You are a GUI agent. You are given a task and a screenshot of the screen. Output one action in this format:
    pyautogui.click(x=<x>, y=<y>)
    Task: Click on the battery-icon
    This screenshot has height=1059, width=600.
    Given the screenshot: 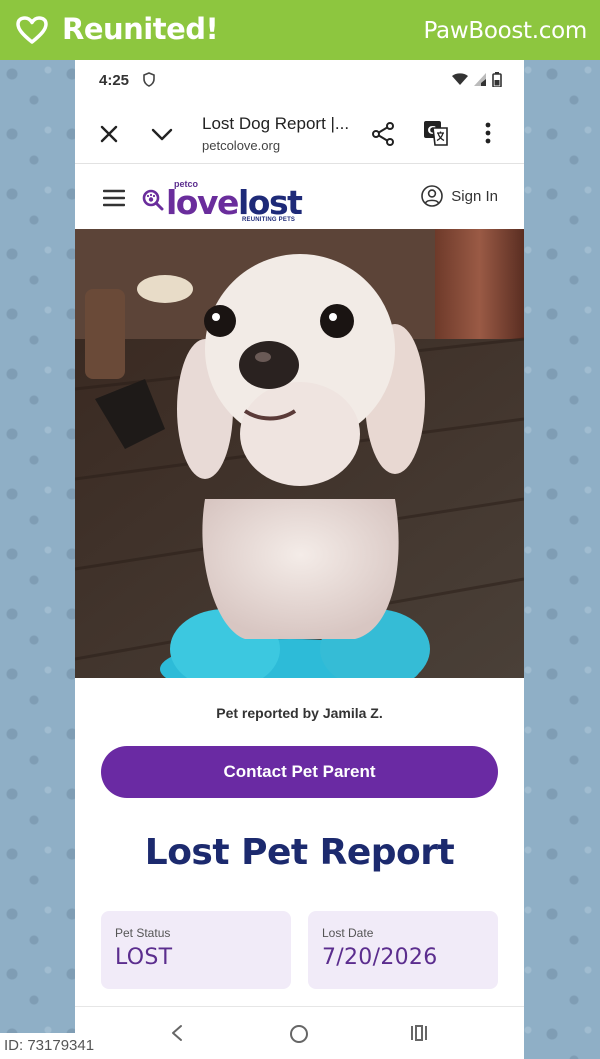 What is the action you would take?
    pyautogui.click(x=497, y=79)
    